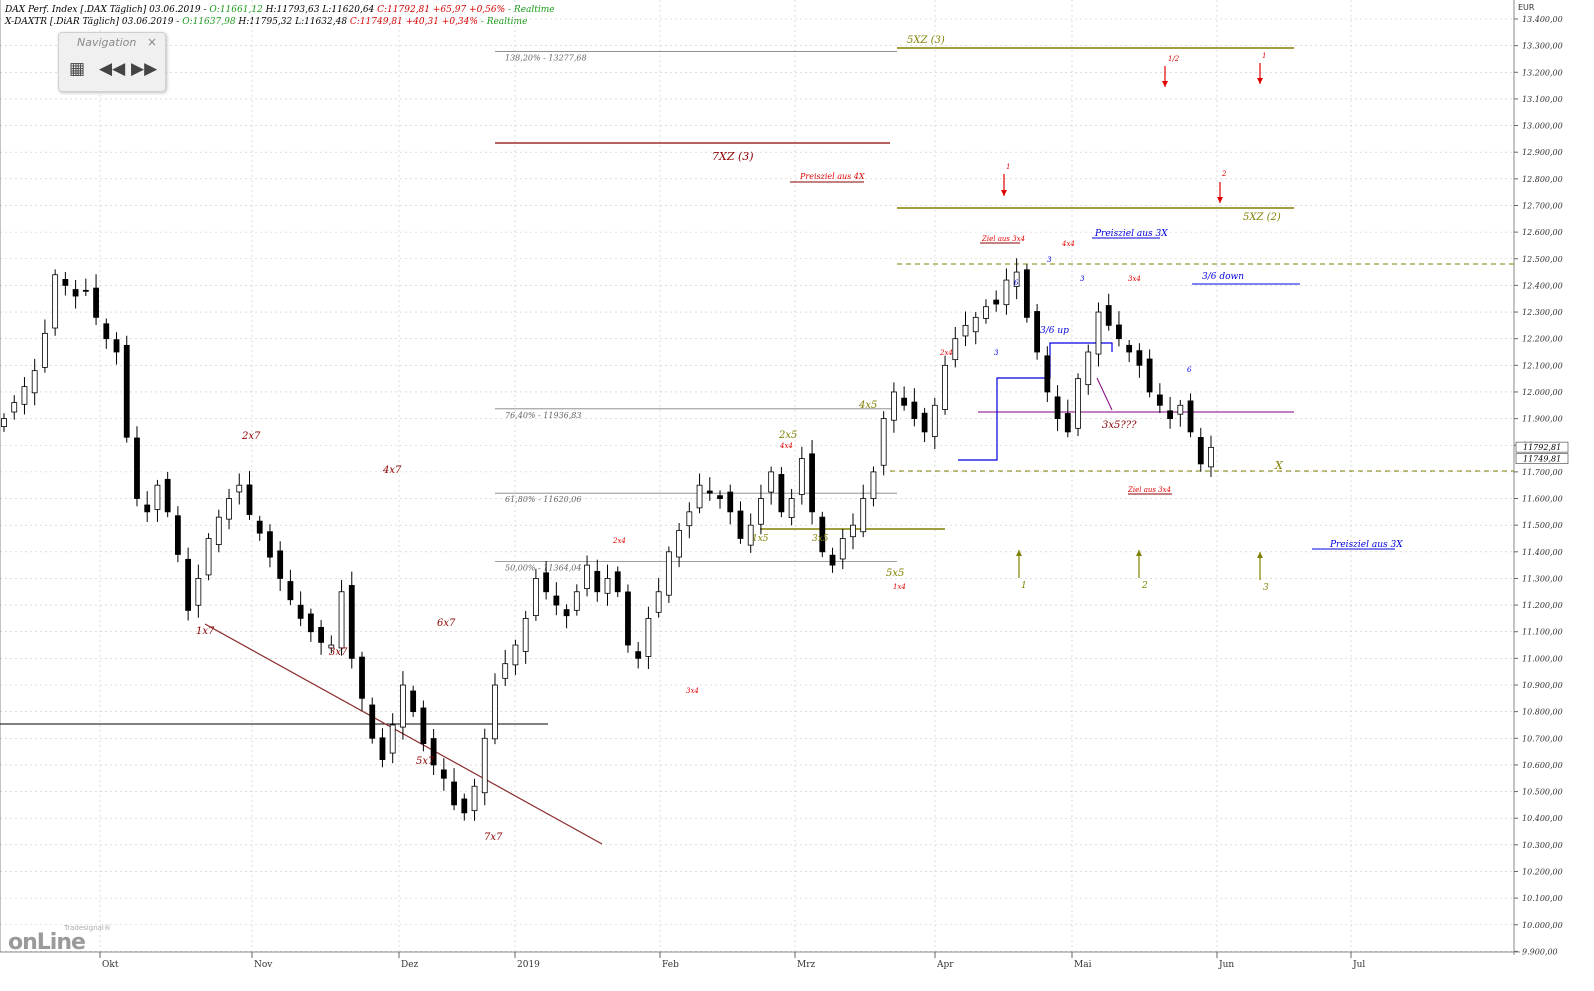 This screenshot has height=991, width=1594. I want to click on arrow-up-3-head, so click(1260, 555).